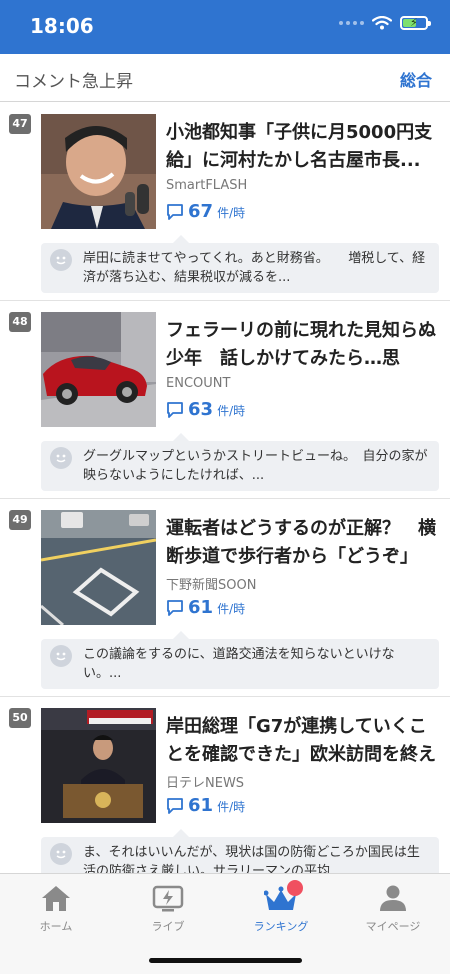  I want to click on tab-label: ホーム, so click(56, 926).